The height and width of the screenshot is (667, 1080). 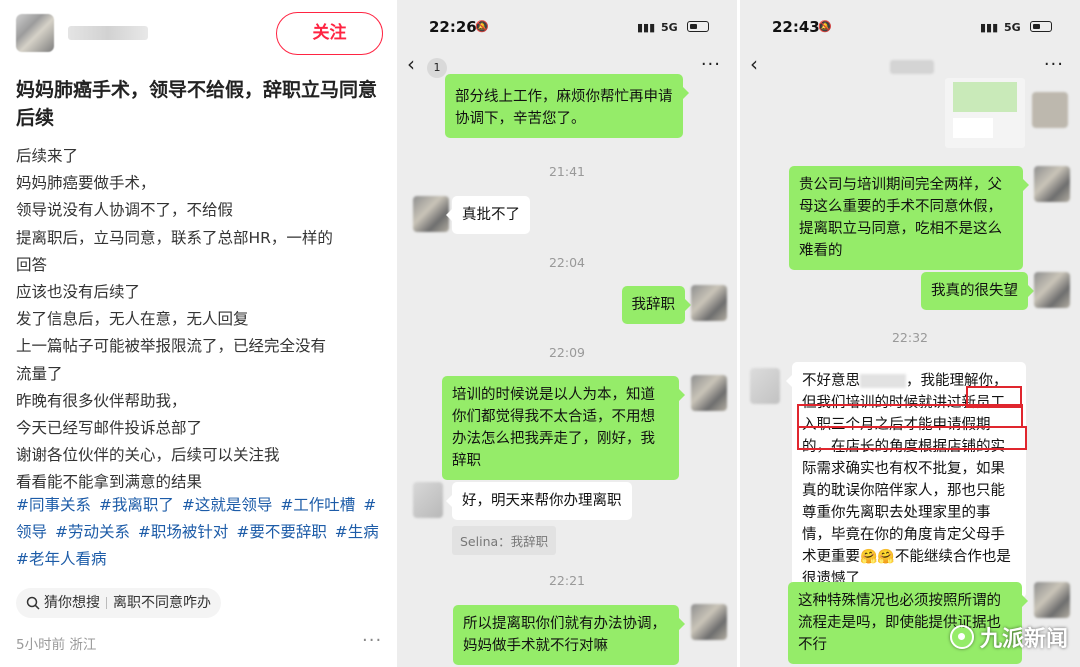 What do you see at coordinates (488, 215) in the screenshot?
I see `message-received: 真批不了` at bounding box center [488, 215].